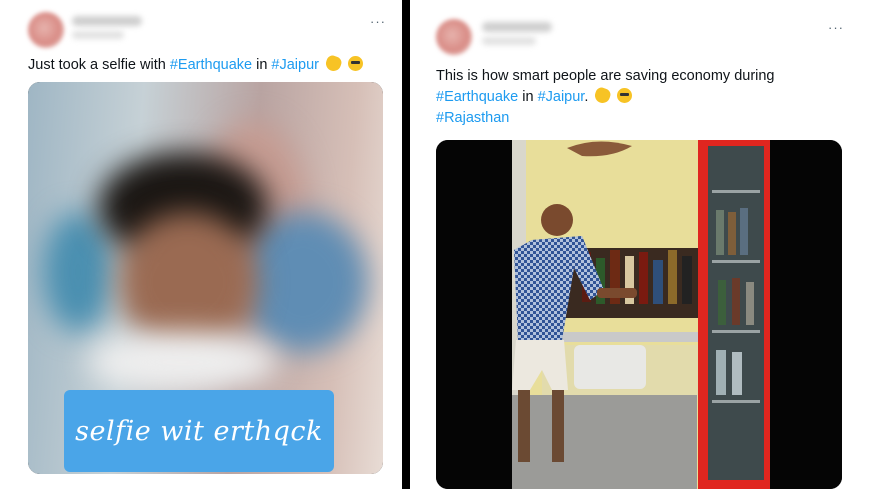  Describe the element at coordinates (99, 65) in the screenshot. I see `tweet-text-prefix: Just took a selfie with` at that location.